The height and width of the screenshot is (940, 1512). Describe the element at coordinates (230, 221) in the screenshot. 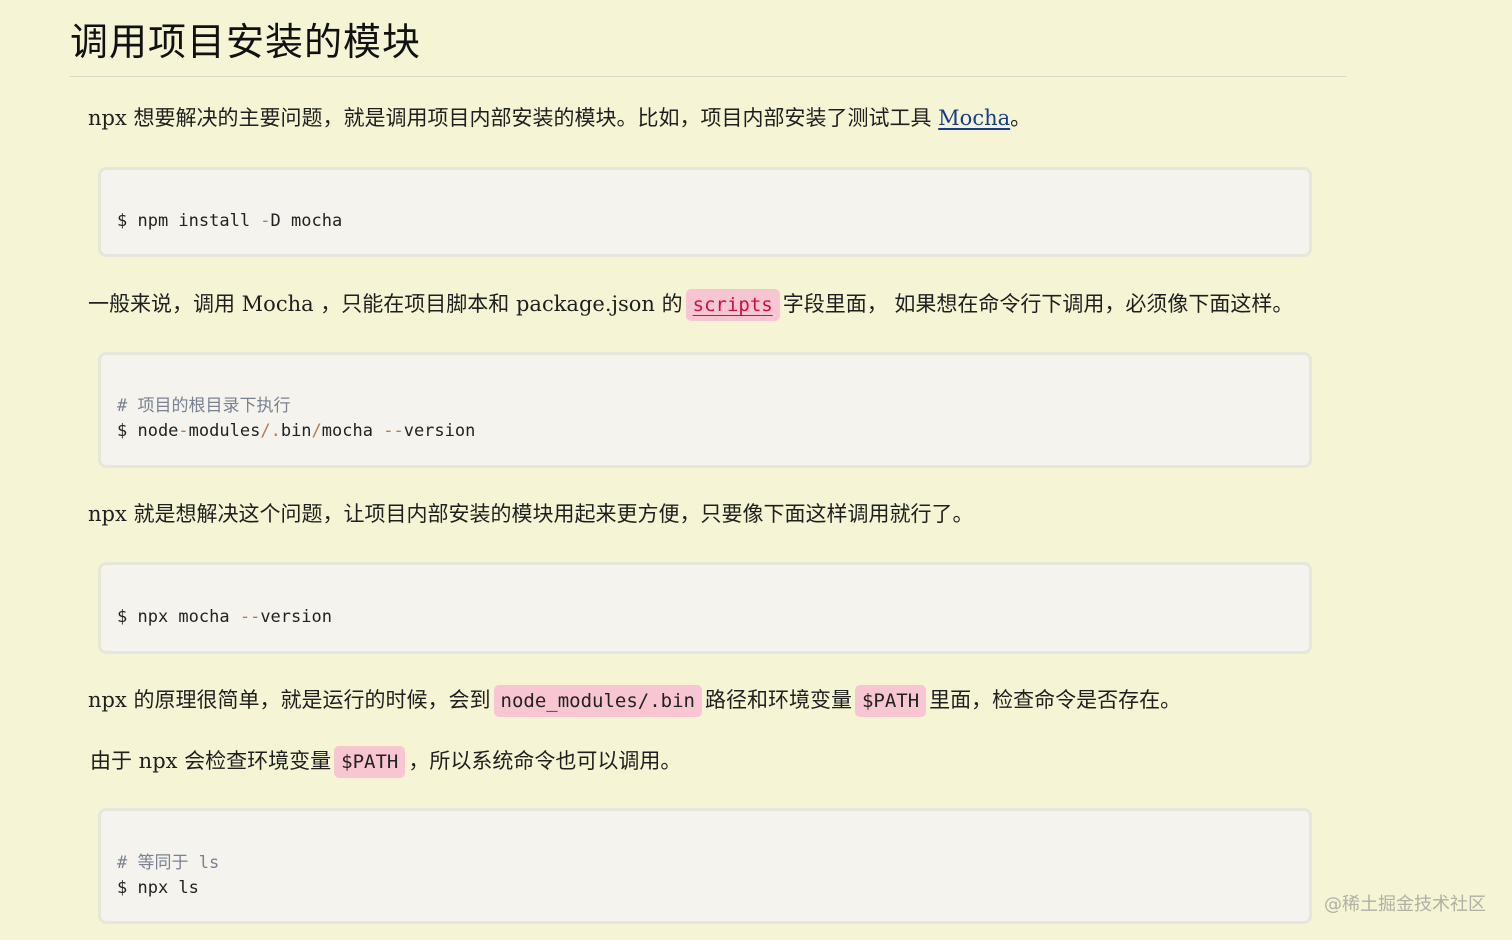

I see `code-line: $ npm install -D mocha` at that location.